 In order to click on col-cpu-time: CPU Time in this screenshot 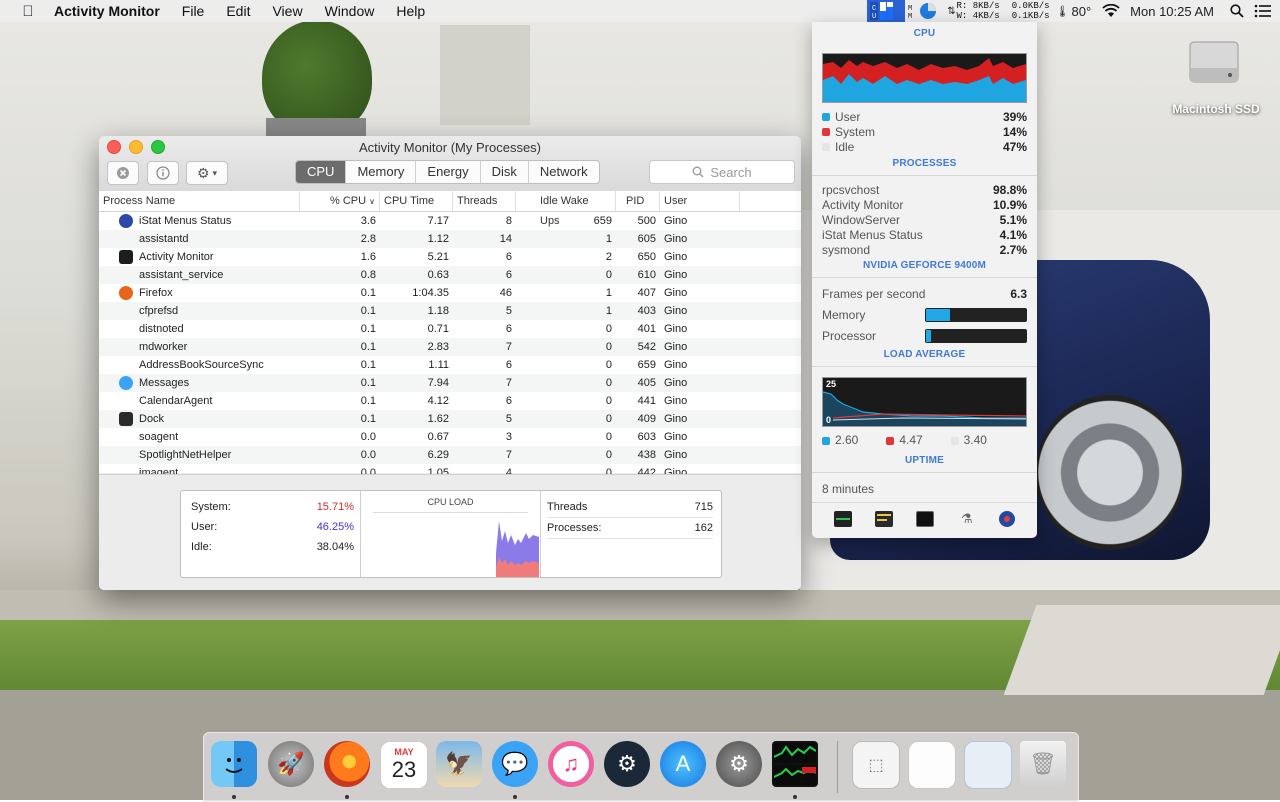, I will do `click(416, 201)`.